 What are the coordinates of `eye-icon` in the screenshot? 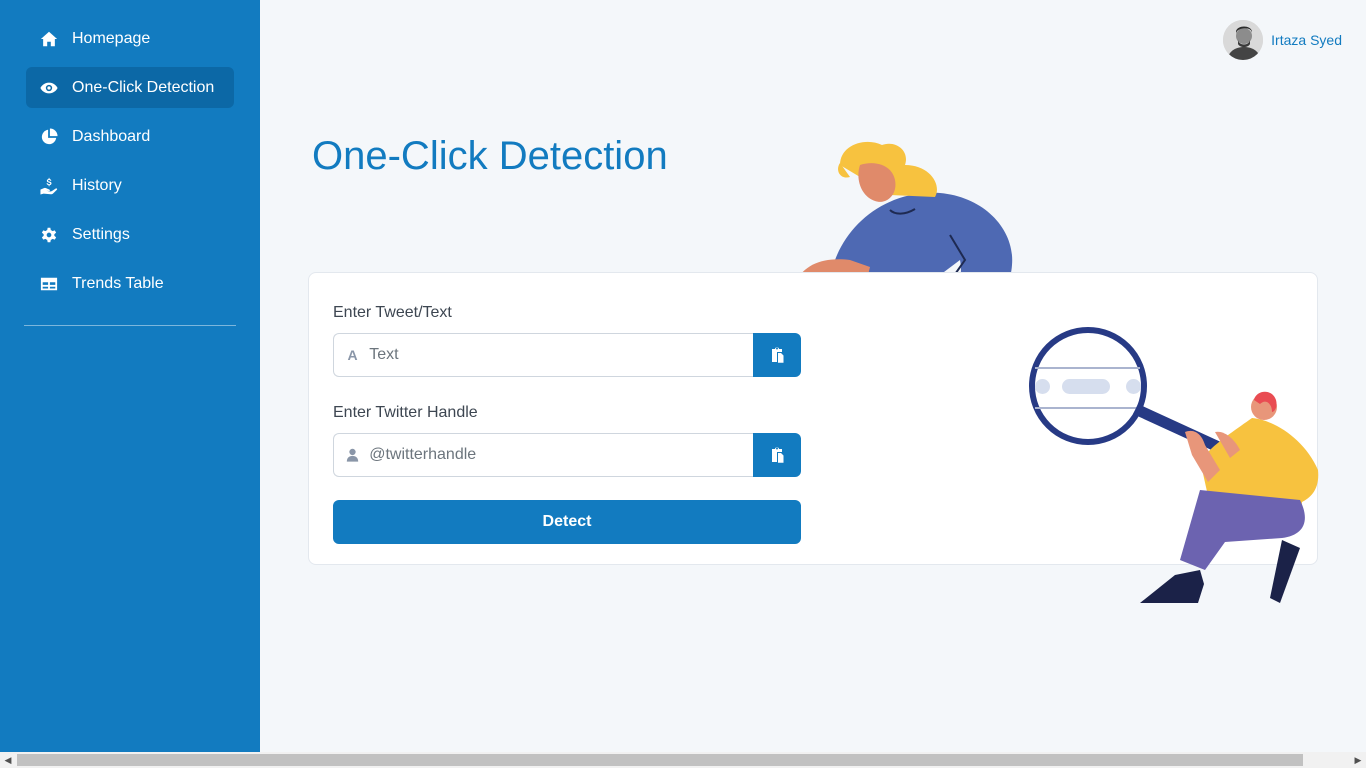 It's located at (49, 88).